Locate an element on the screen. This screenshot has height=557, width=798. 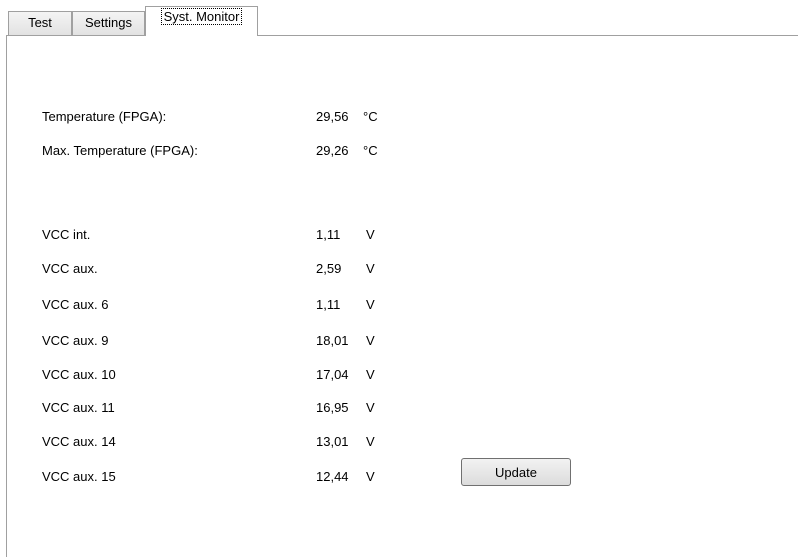
vcc-aux-6-unit: V is located at coordinates (370, 304).